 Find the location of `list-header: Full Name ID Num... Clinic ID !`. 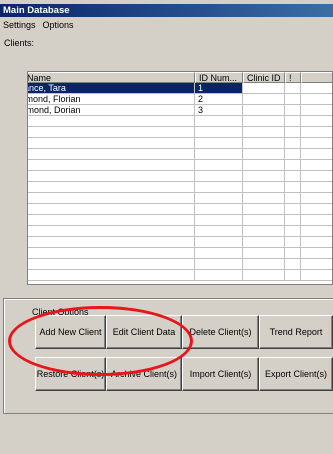

list-header: Full Name ID Num... Clinic ID ! is located at coordinates (180, 77).